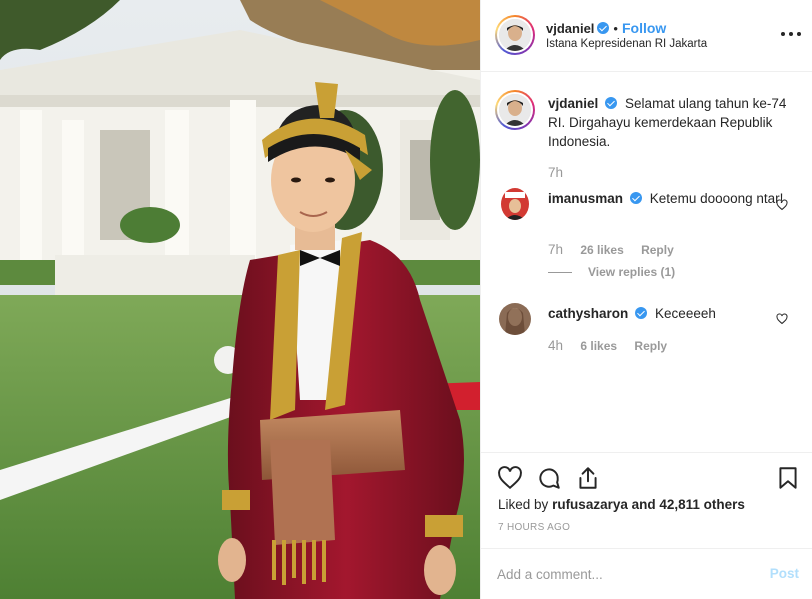 The width and height of the screenshot is (812, 599). What do you see at coordinates (588, 313) in the screenshot?
I see `comment-username: cathysharon` at bounding box center [588, 313].